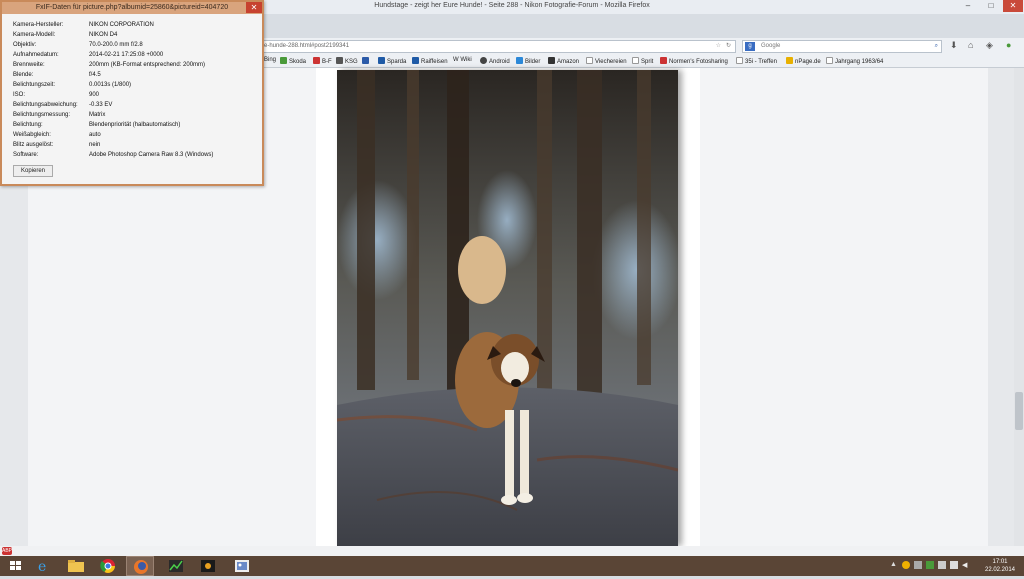 The image size is (1024, 579). What do you see at coordinates (33, 171) in the screenshot?
I see `copy-button: Kopieren` at bounding box center [33, 171].